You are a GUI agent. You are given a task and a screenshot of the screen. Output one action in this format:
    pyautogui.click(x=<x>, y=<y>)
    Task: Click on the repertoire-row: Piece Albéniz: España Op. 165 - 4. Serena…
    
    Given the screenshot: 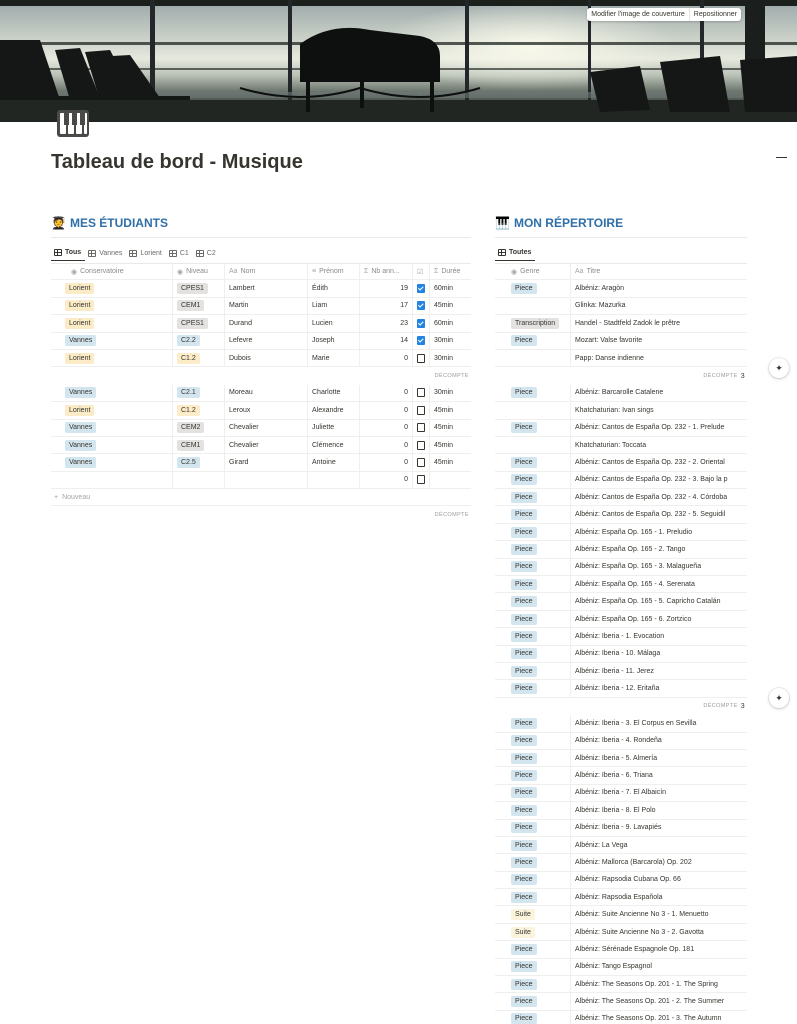 What is the action you would take?
    pyautogui.click(x=621, y=585)
    